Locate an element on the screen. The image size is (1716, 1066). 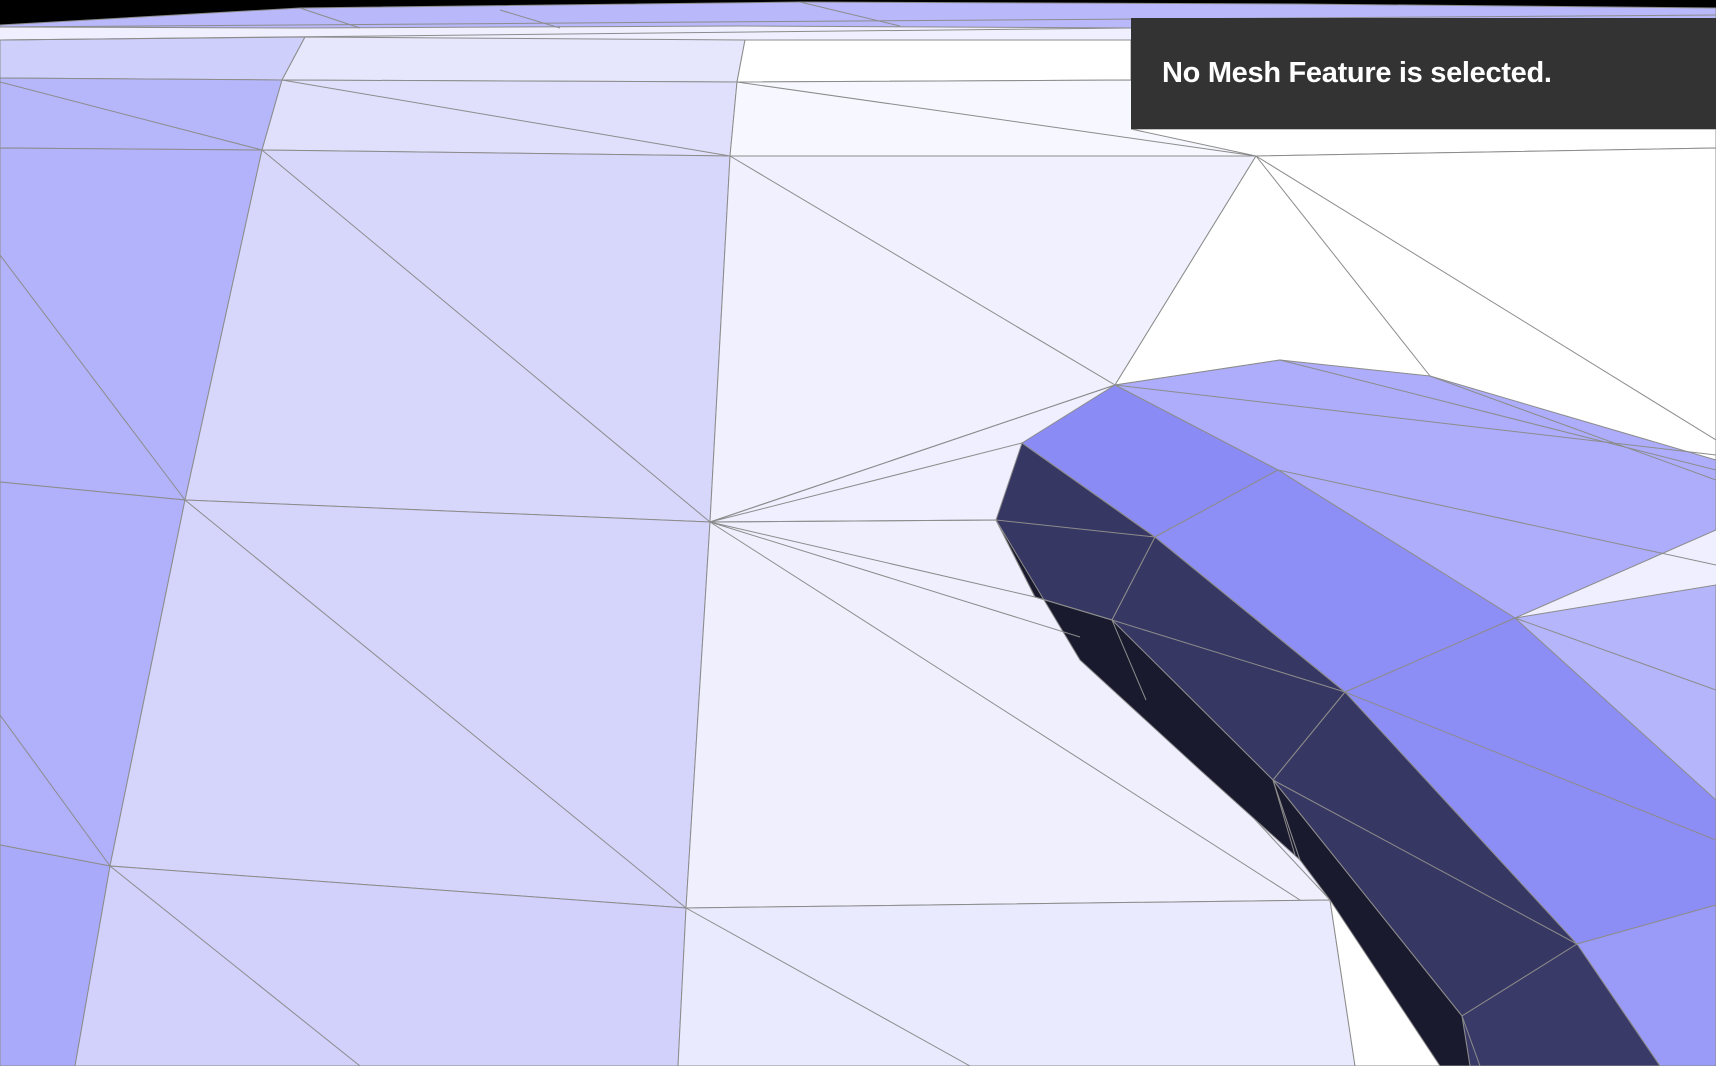
selection-status-banner: No Mesh Feature is selected. is located at coordinates (1423, 73).